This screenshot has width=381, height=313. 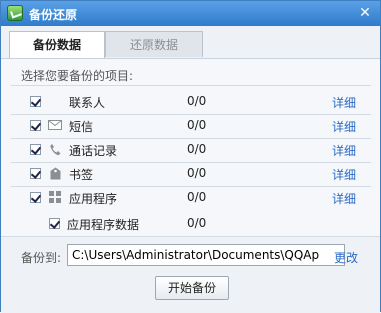 What do you see at coordinates (35, 149) in the screenshot?
I see `call-log-checkbox` at bounding box center [35, 149].